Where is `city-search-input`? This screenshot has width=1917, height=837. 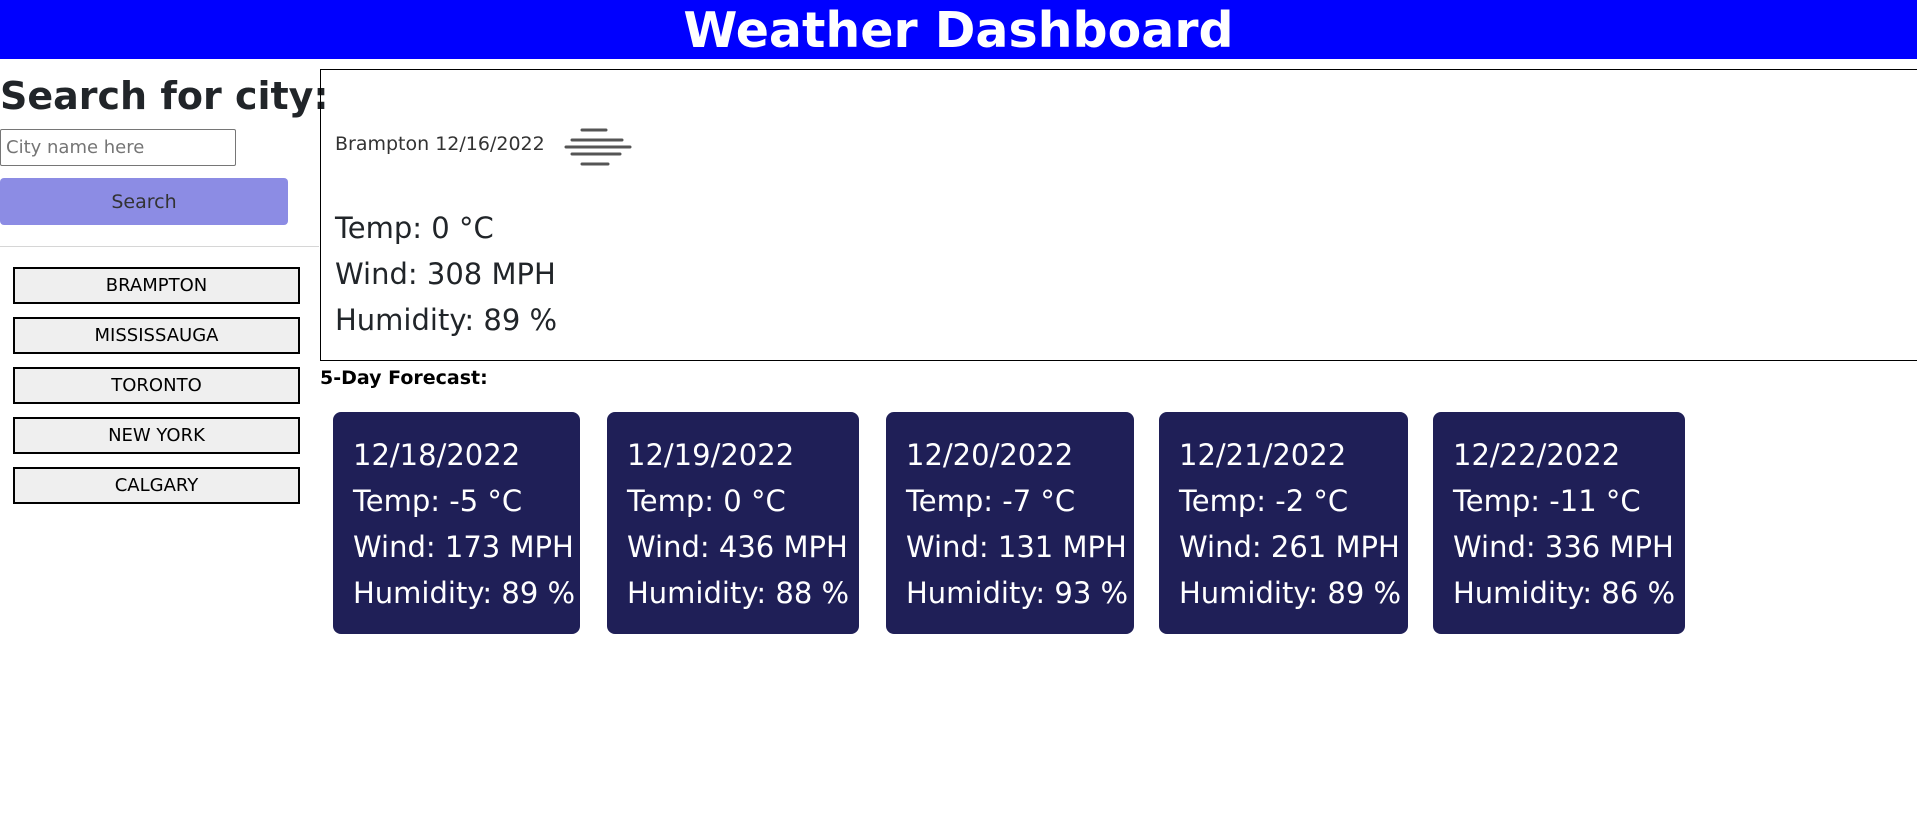
city-search-input is located at coordinates (118, 147).